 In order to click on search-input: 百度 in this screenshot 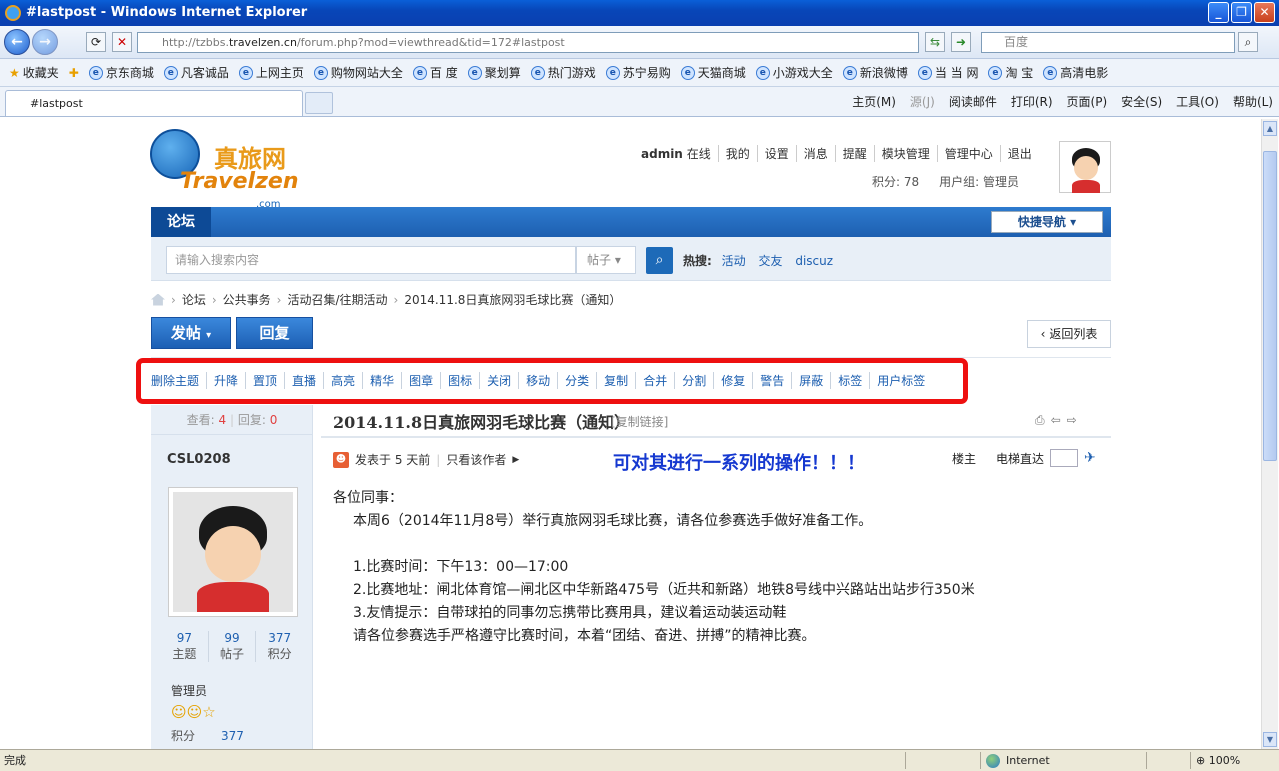, I will do `click(1108, 42)`.